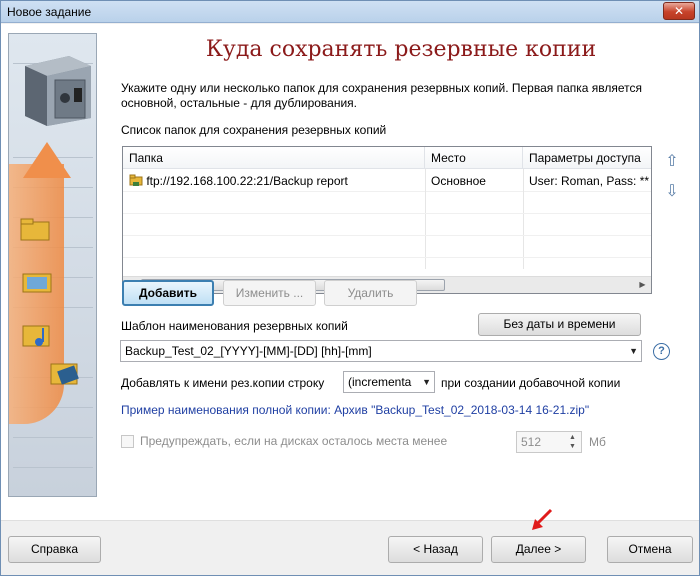  What do you see at coordinates (542, 519) in the screenshot?
I see `red-pointer-arrow-icon` at bounding box center [542, 519].